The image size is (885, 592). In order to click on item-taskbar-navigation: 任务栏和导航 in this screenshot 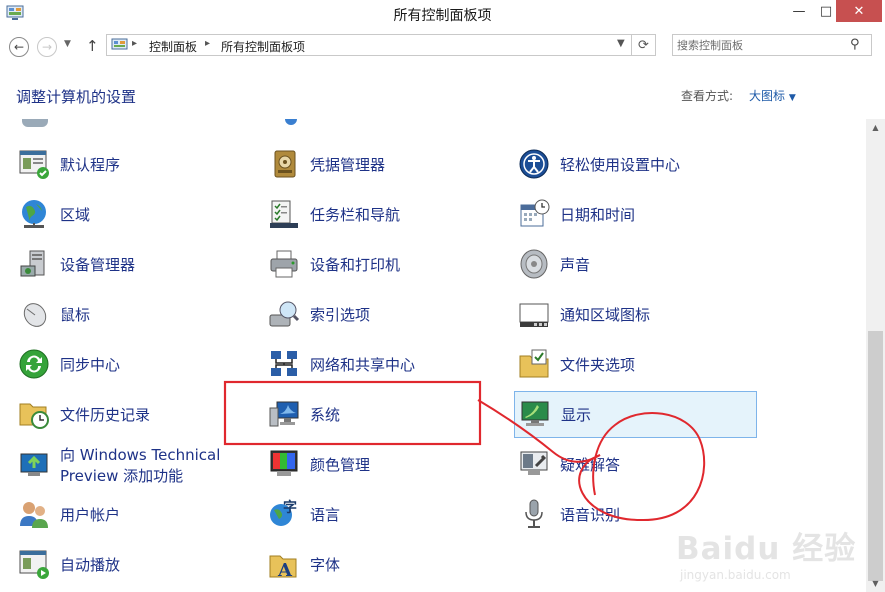, I will do `click(384, 214)`.